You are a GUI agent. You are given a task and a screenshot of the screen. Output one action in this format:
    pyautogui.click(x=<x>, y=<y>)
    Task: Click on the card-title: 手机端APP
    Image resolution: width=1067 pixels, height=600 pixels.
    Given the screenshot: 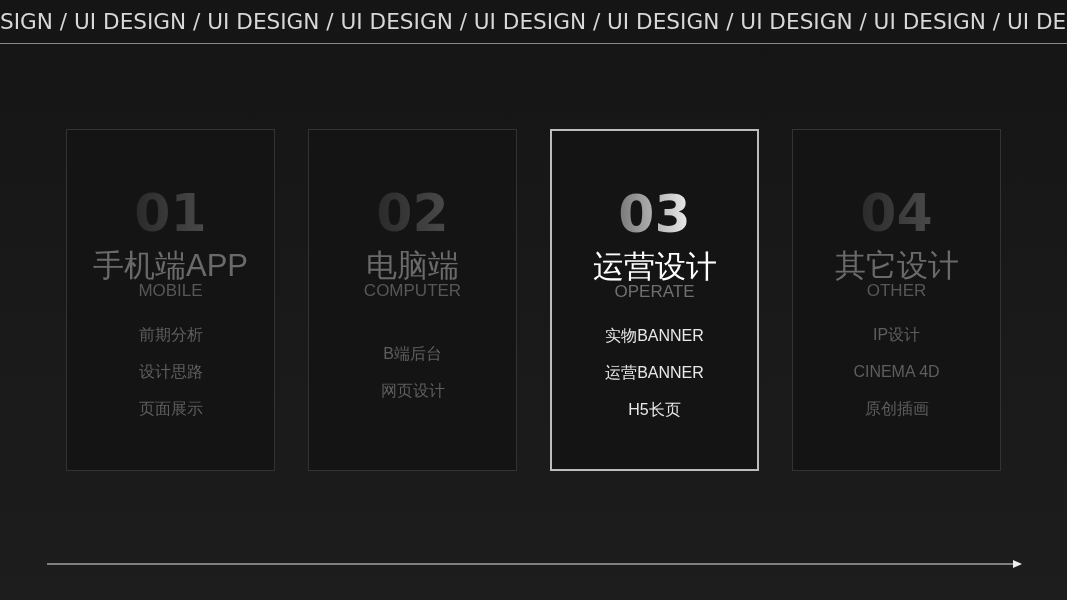 What is the action you would take?
    pyautogui.click(x=170, y=266)
    